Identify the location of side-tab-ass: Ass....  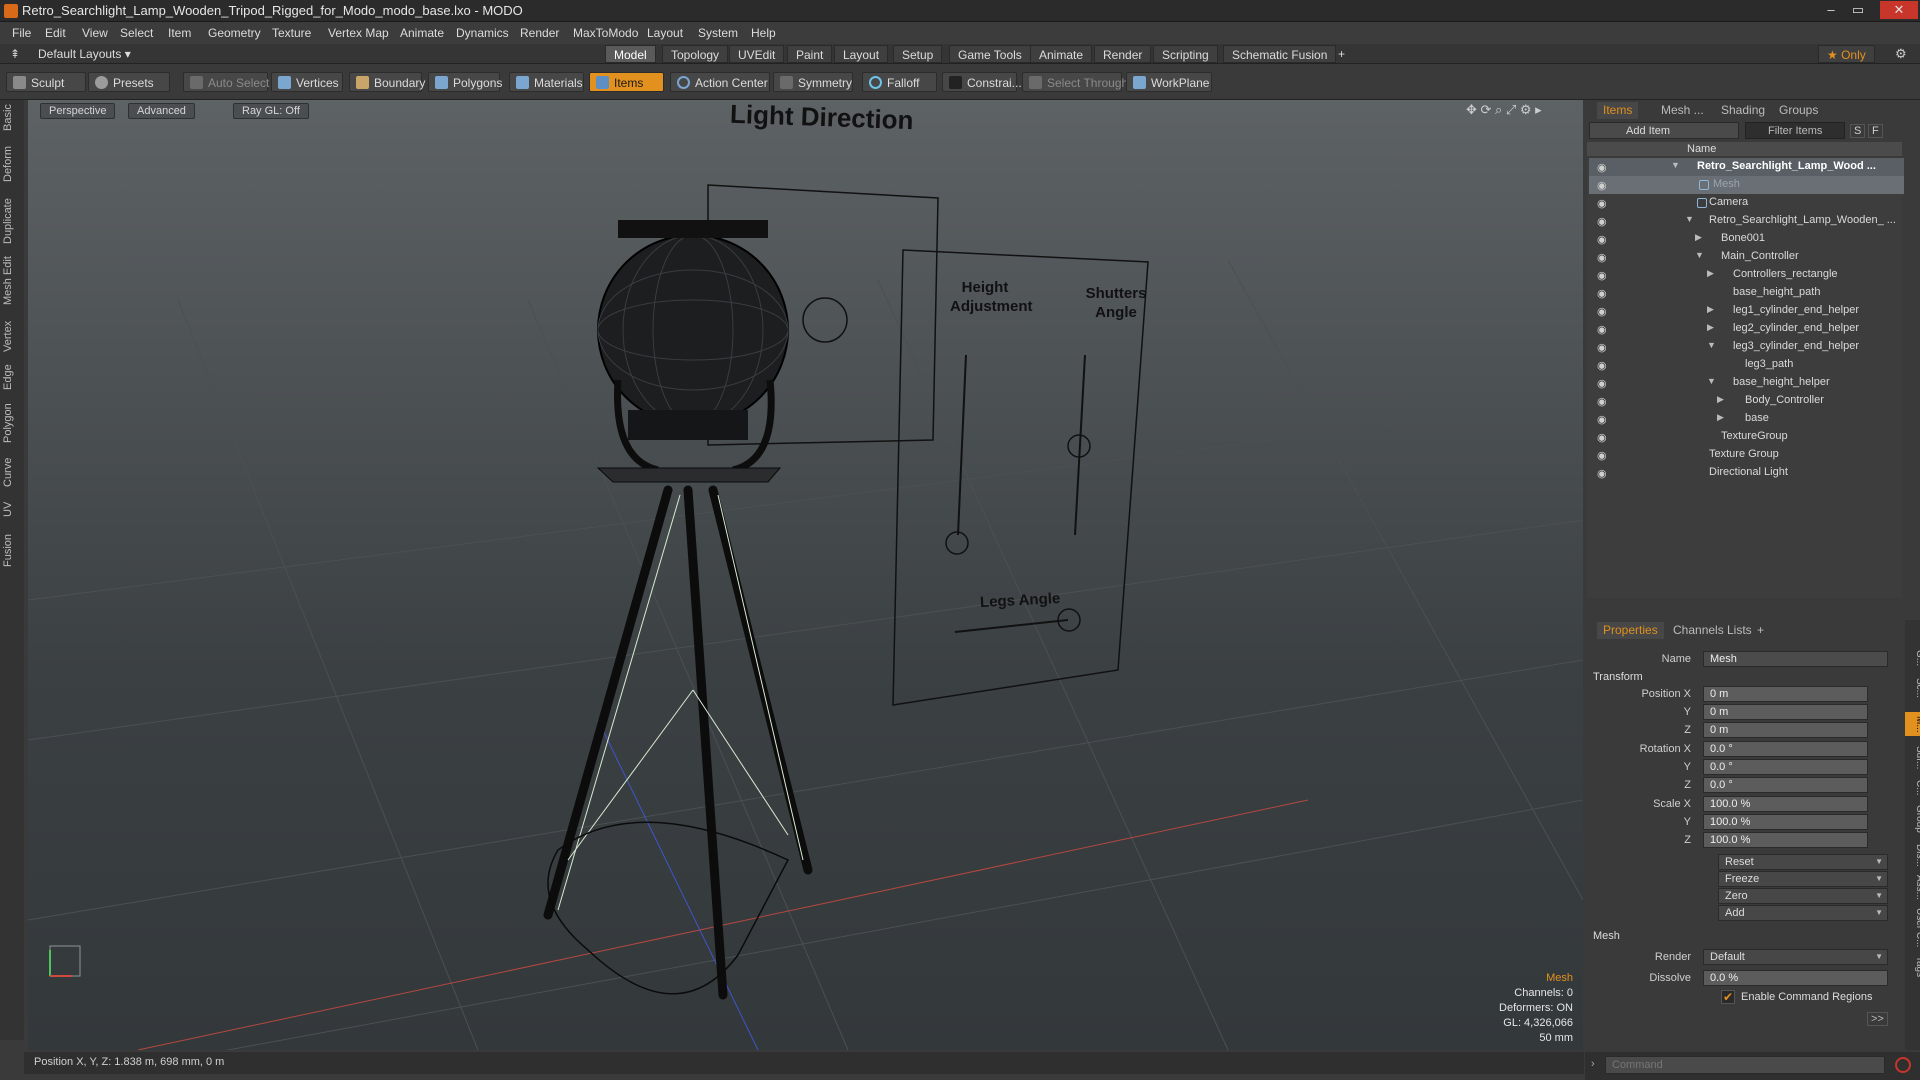
(1912, 888).